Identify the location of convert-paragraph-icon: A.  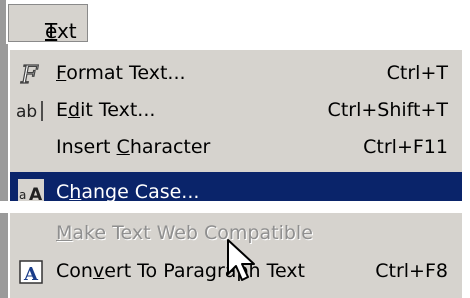
(31, 272).